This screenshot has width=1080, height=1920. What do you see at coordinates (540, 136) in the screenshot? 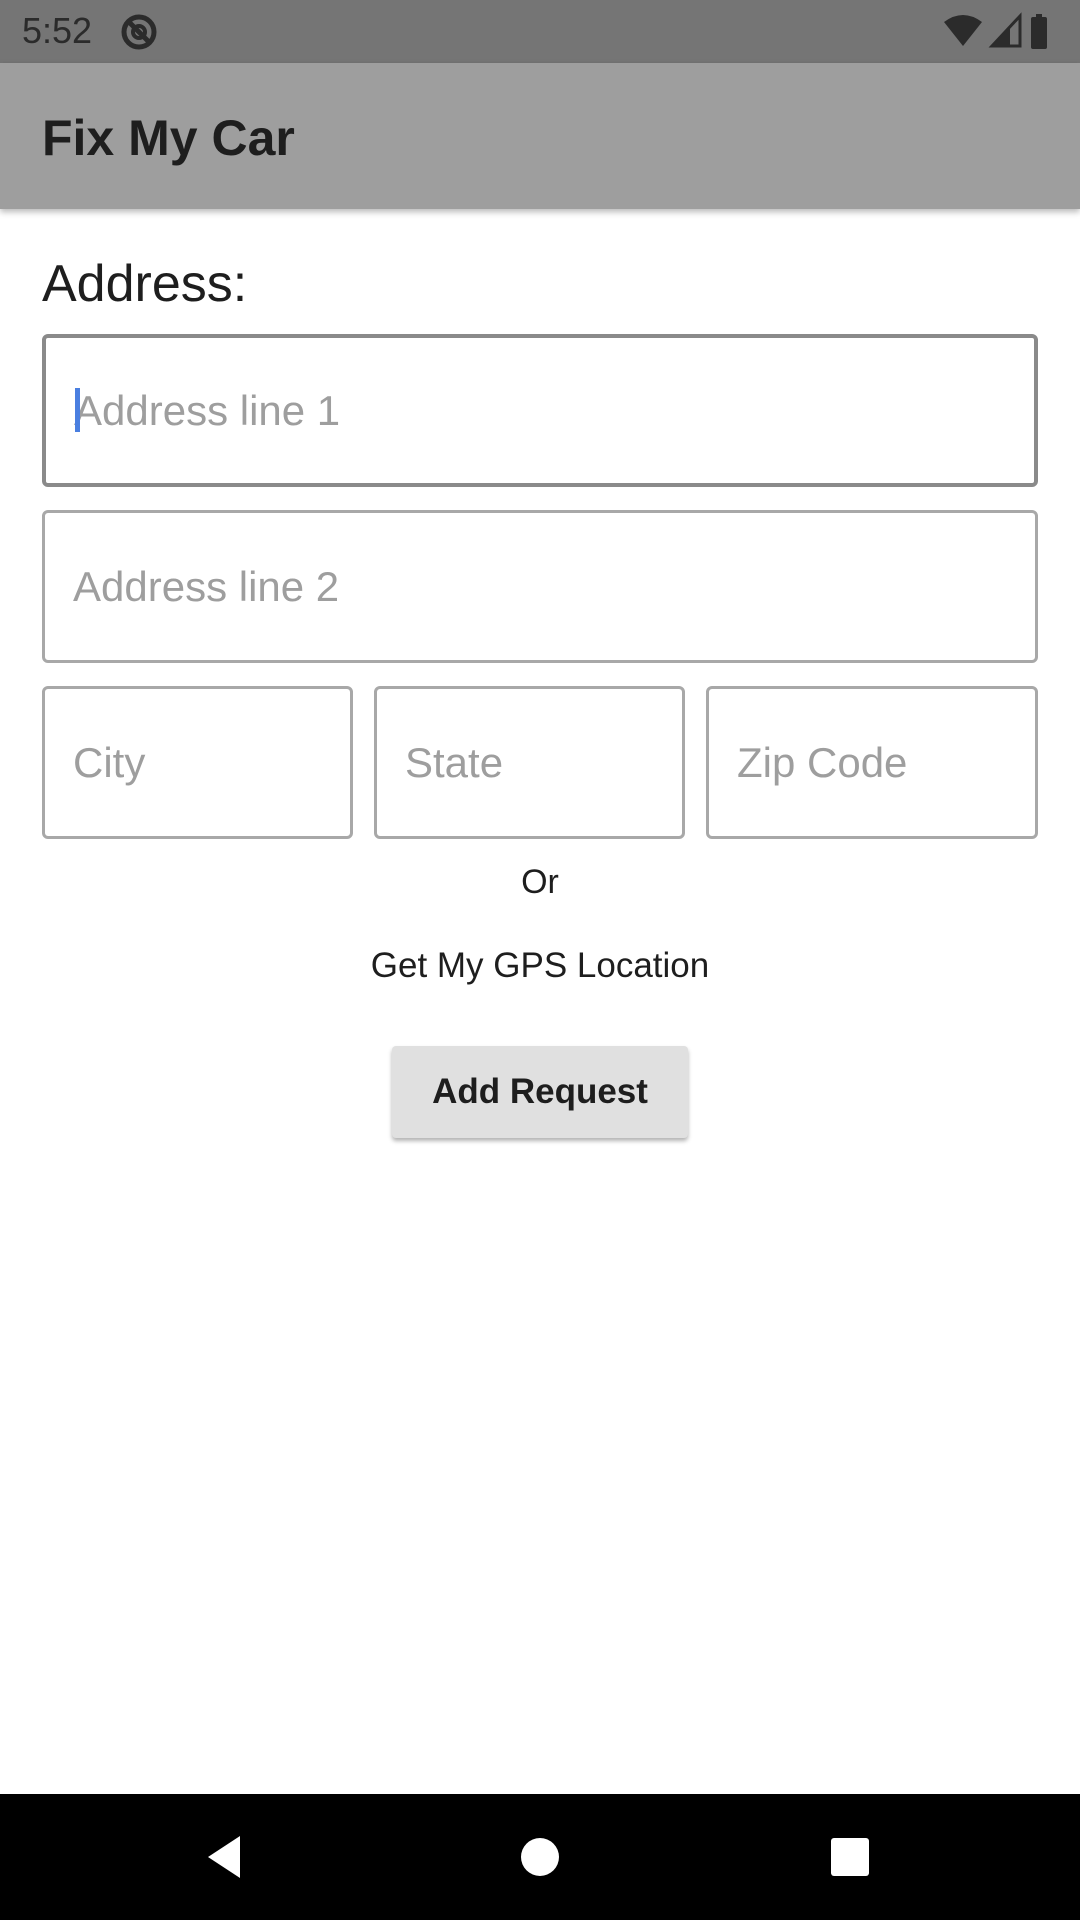
I see `app-bar: Fix My Car` at bounding box center [540, 136].